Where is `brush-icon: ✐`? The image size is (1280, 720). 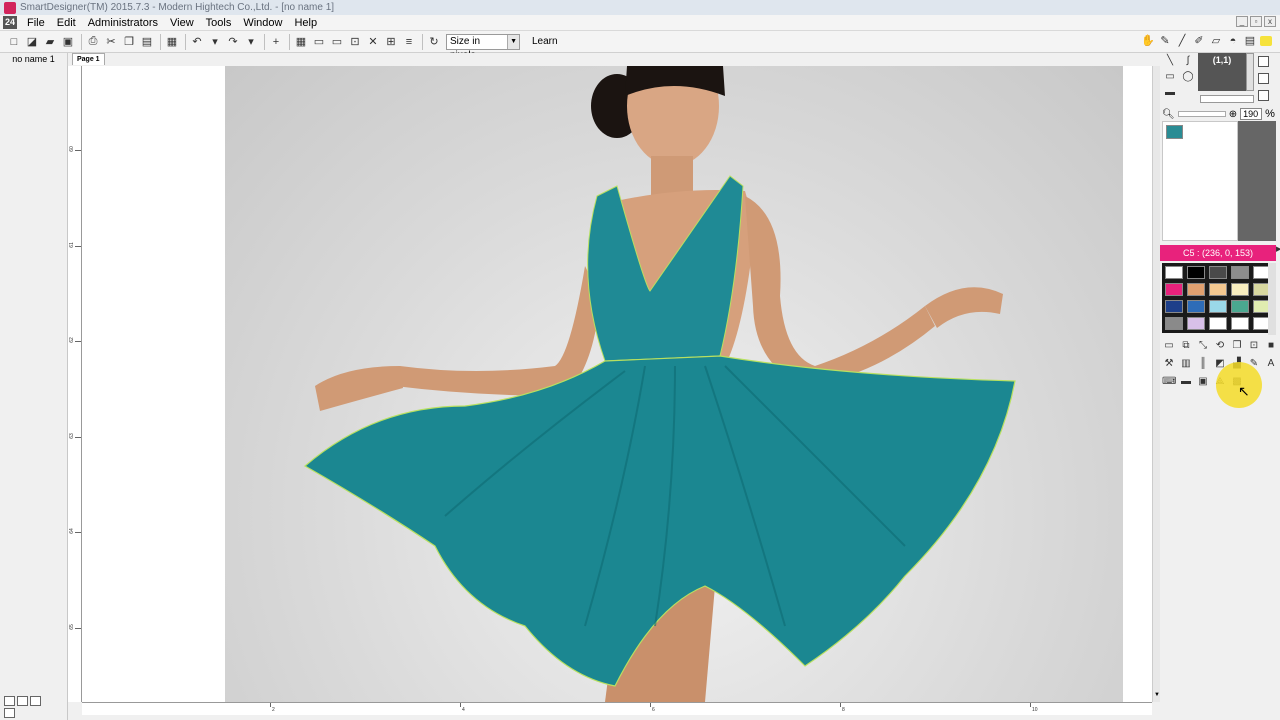
brush-icon: ✐ is located at coordinates (1199, 41).